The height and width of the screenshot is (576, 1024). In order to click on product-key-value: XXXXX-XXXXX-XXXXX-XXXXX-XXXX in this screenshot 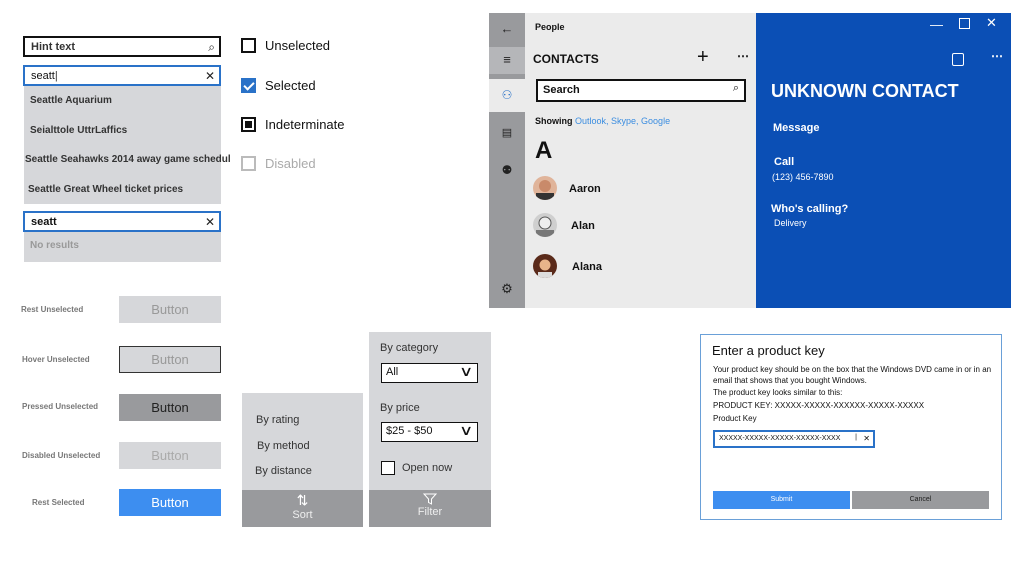, I will do `click(780, 438)`.